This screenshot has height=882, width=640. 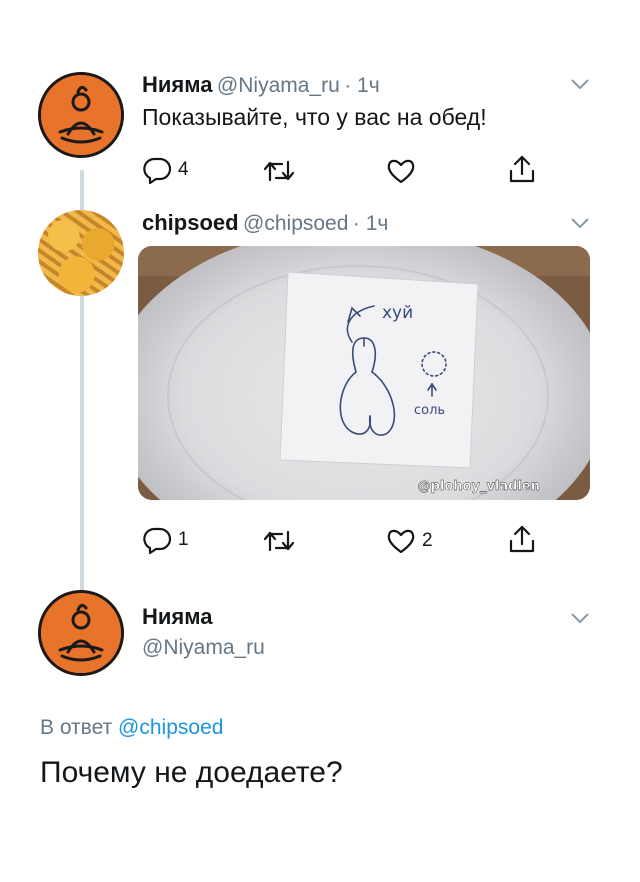 What do you see at coordinates (183, 539) in the screenshot?
I see `reply-count: 1` at bounding box center [183, 539].